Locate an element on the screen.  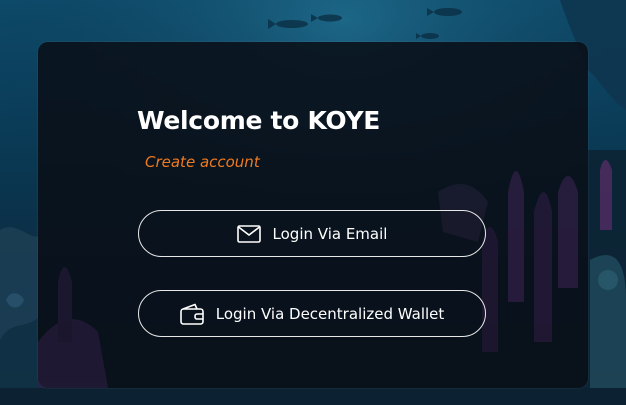
wallet-icon is located at coordinates (191, 314).